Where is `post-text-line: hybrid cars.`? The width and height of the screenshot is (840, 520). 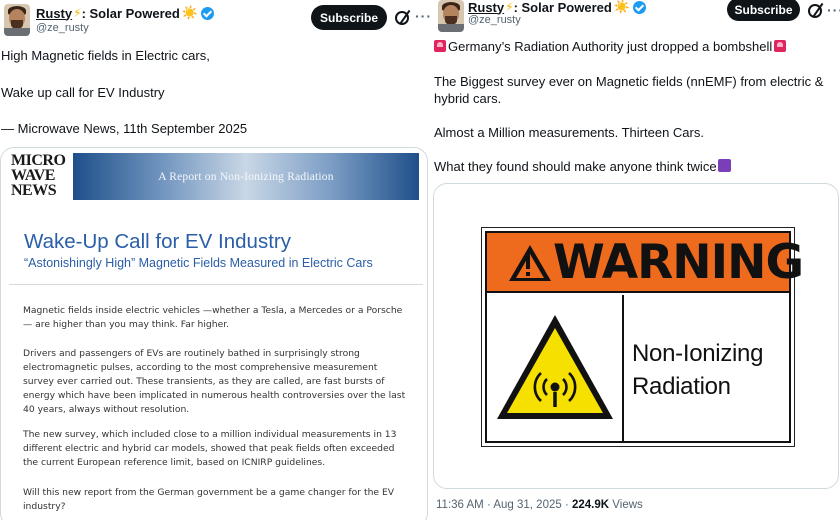 post-text-line: hybrid cars. is located at coordinates (468, 98).